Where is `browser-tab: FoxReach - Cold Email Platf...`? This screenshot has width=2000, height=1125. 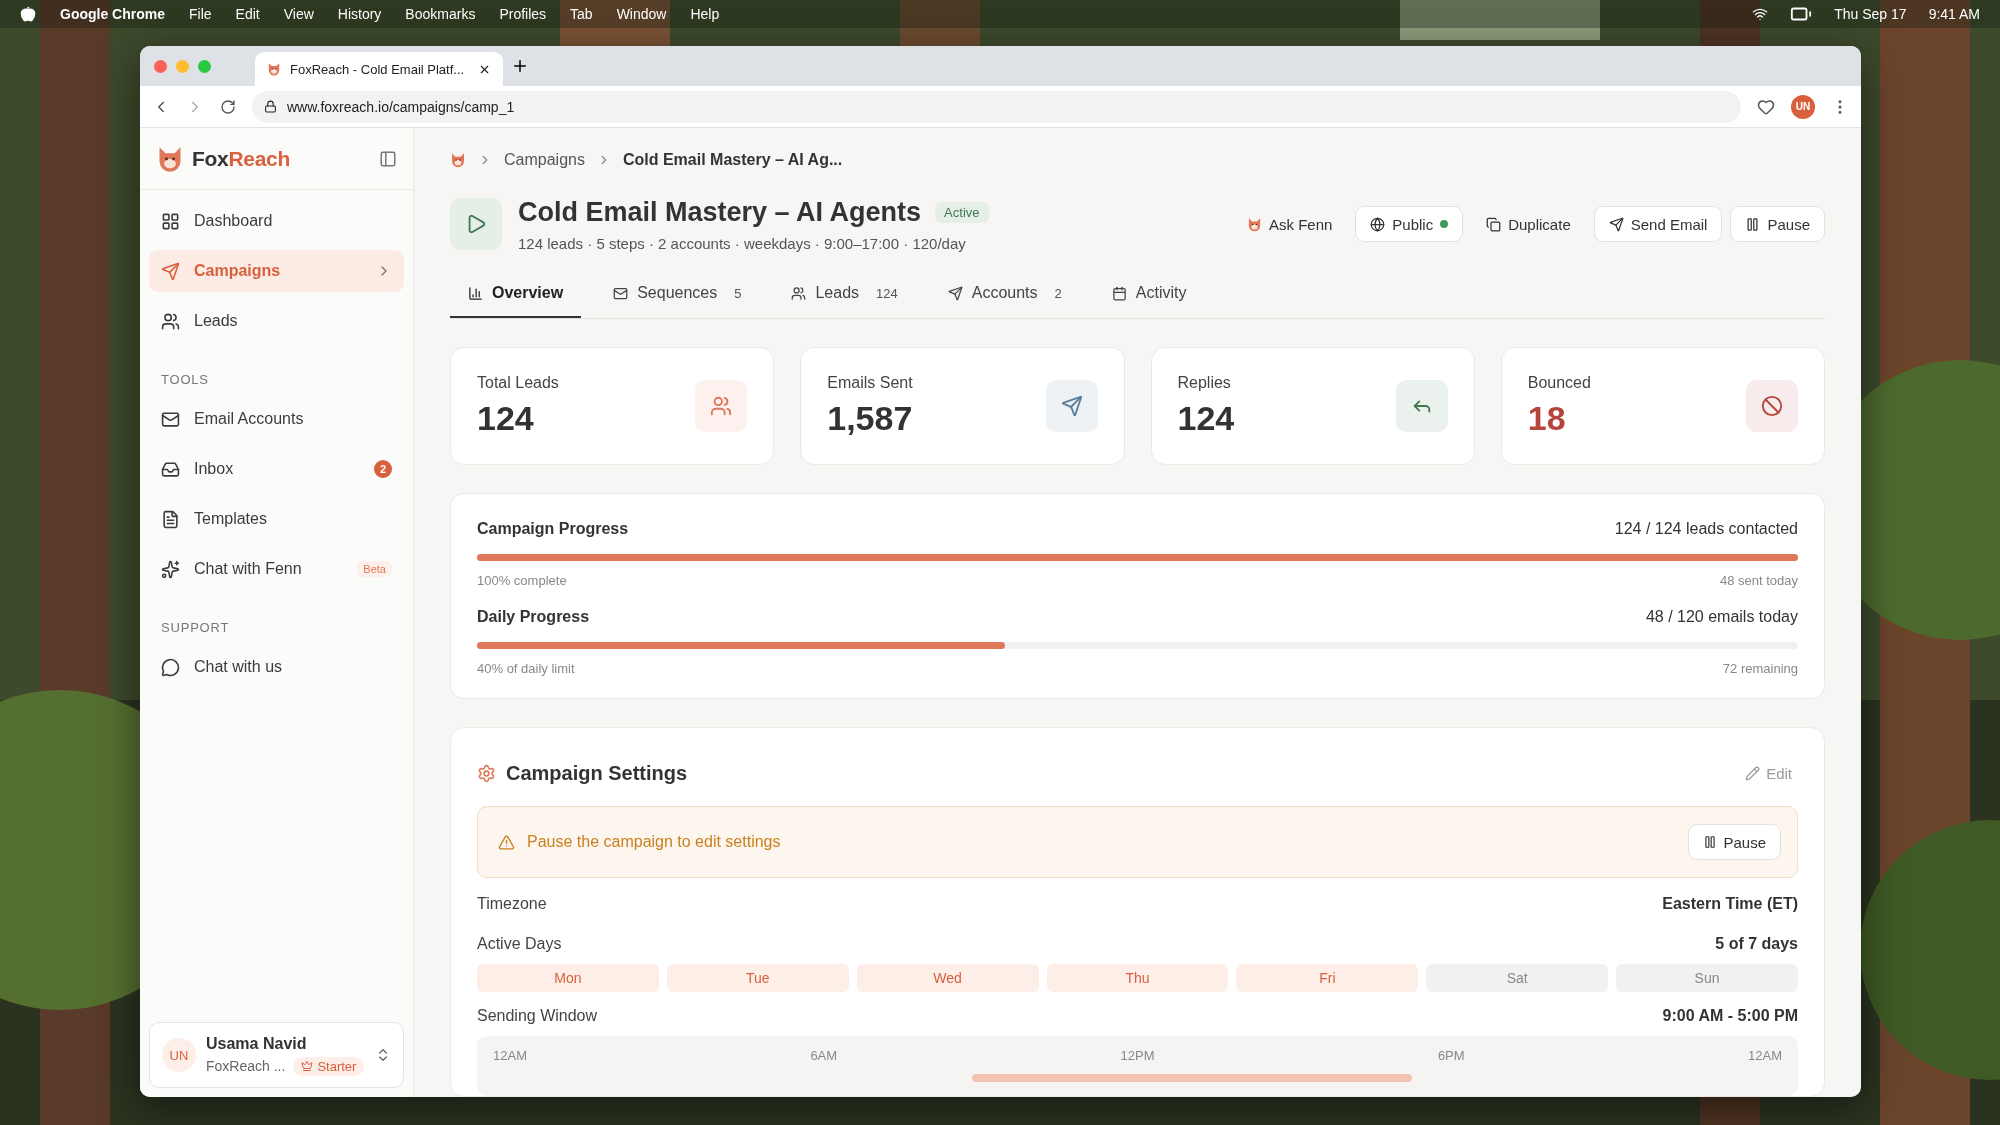
browser-tab: FoxReach - Cold Email Platf... is located at coordinates (379, 69).